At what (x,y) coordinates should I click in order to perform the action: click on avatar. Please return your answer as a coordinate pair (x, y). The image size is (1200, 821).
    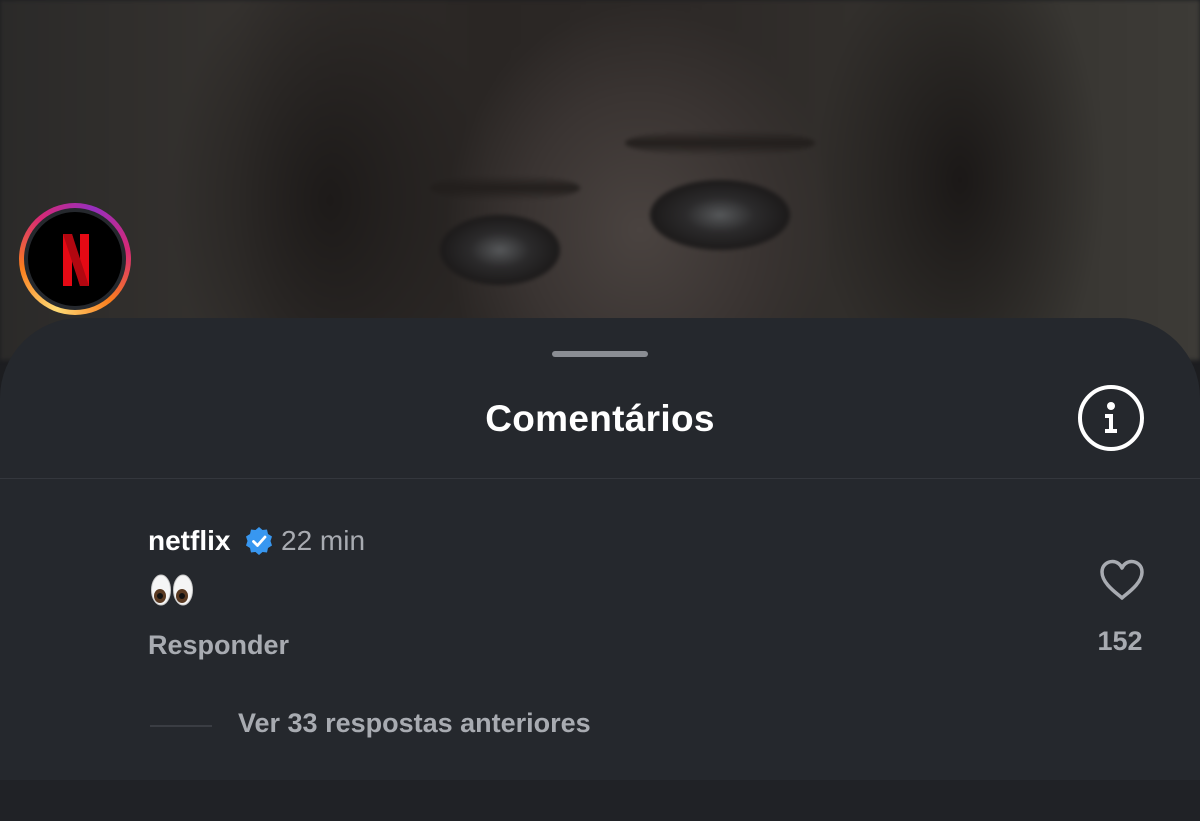
    Looking at the image, I should click on (75, 259).